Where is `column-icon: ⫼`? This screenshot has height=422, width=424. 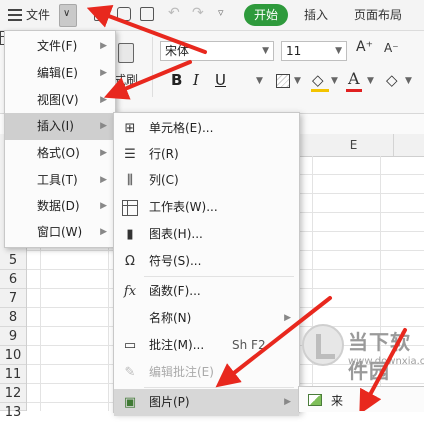
column-icon: ⫼ is located at coordinates (130, 180).